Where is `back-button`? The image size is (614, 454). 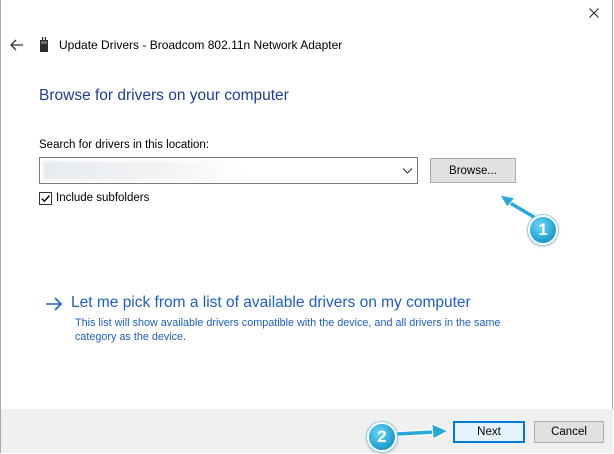 back-button is located at coordinates (17, 45).